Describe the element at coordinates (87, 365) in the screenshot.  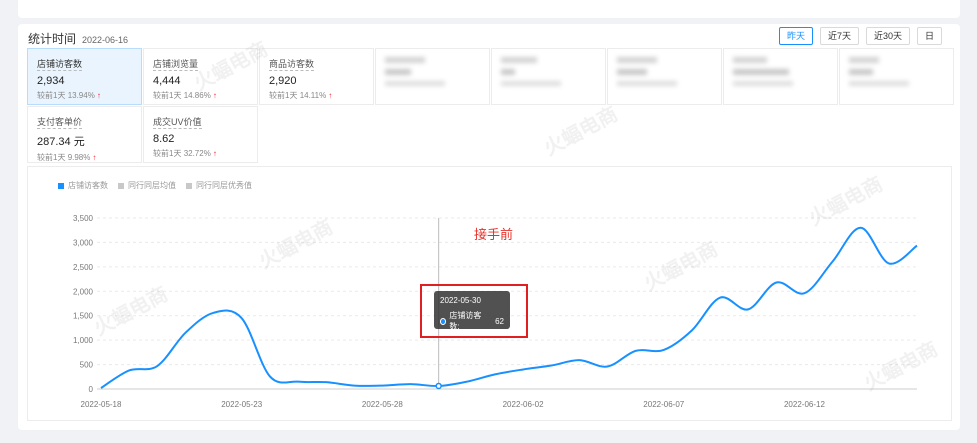
I see `y-tick-label: 500` at that location.